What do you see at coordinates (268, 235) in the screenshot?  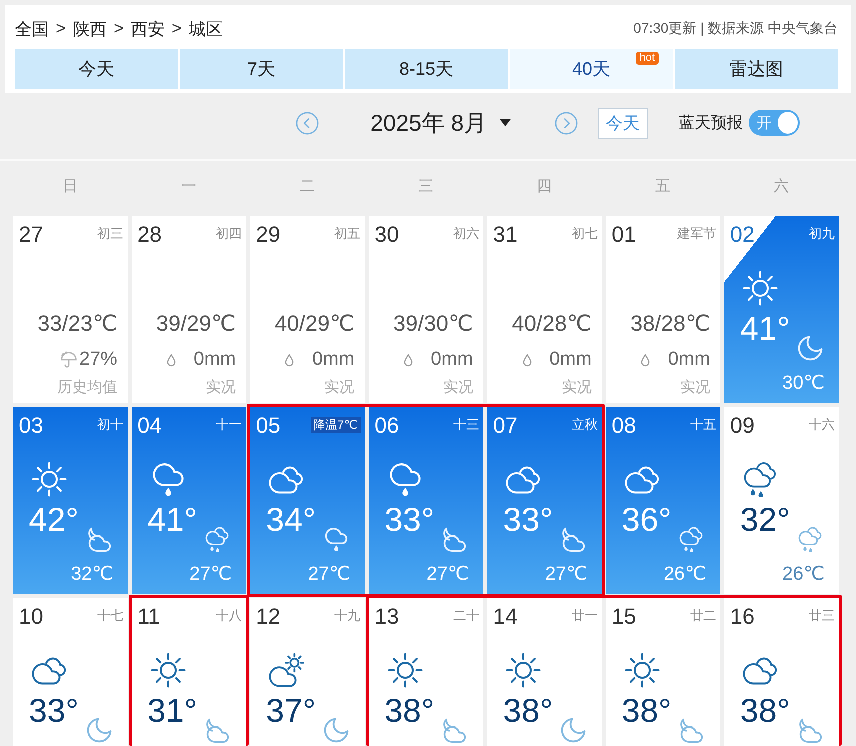 I see `day-number: 29` at bounding box center [268, 235].